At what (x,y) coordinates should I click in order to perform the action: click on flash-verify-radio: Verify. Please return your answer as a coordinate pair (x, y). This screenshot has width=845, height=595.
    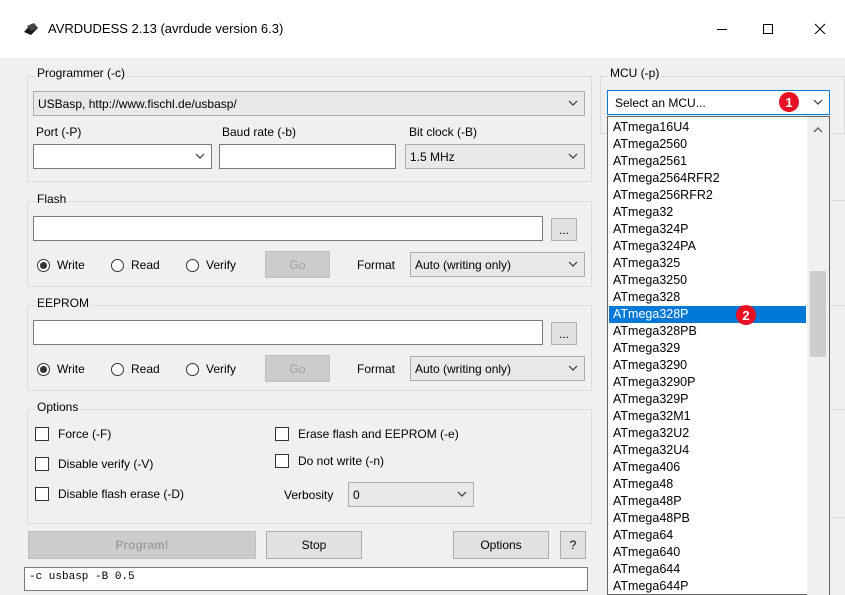
    Looking at the image, I should click on (211, 265).